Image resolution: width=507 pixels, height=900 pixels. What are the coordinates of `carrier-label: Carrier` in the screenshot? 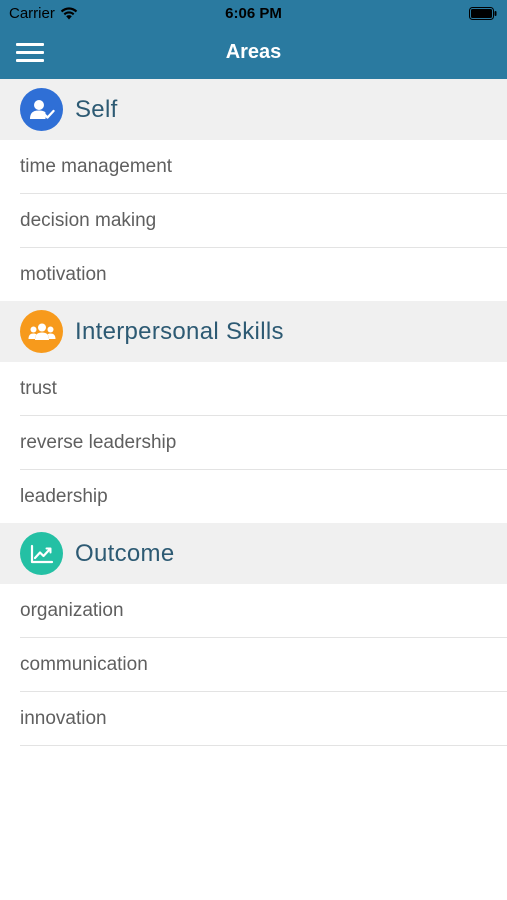 It's located at (32, 13).